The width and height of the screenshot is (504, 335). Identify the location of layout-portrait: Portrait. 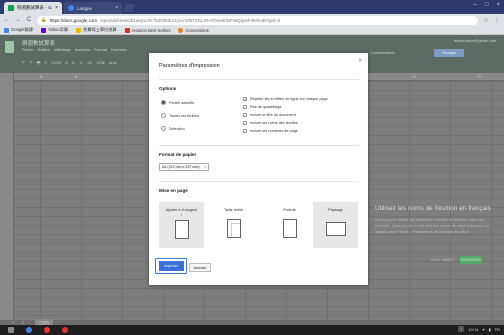
(289, 225).